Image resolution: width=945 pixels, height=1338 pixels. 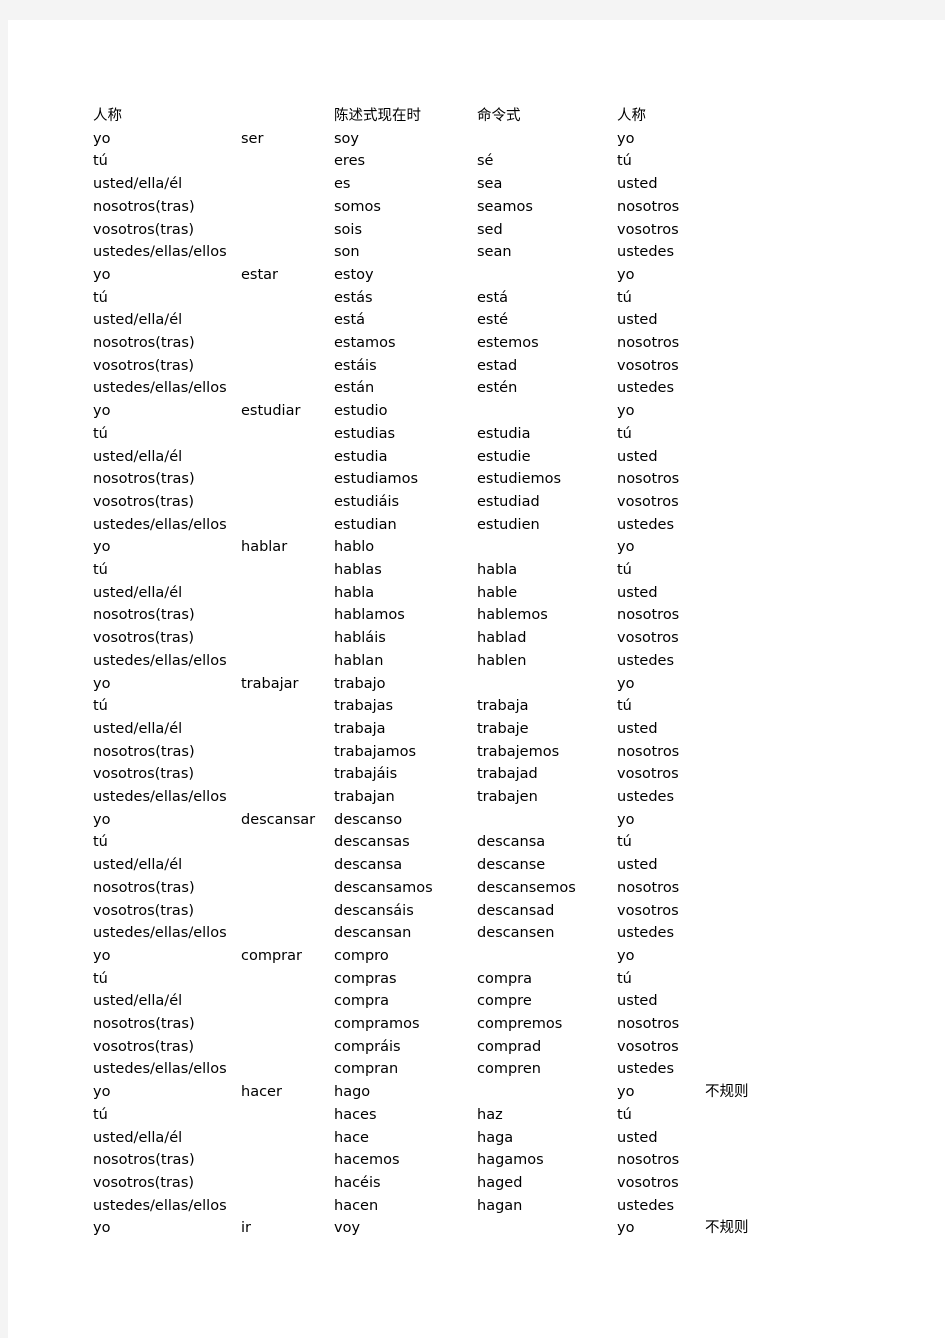 What do you see at coordinates (512, 615) in the screenshot?
I see `cell-imperative: hablemos` at bounding box center [512, 615].